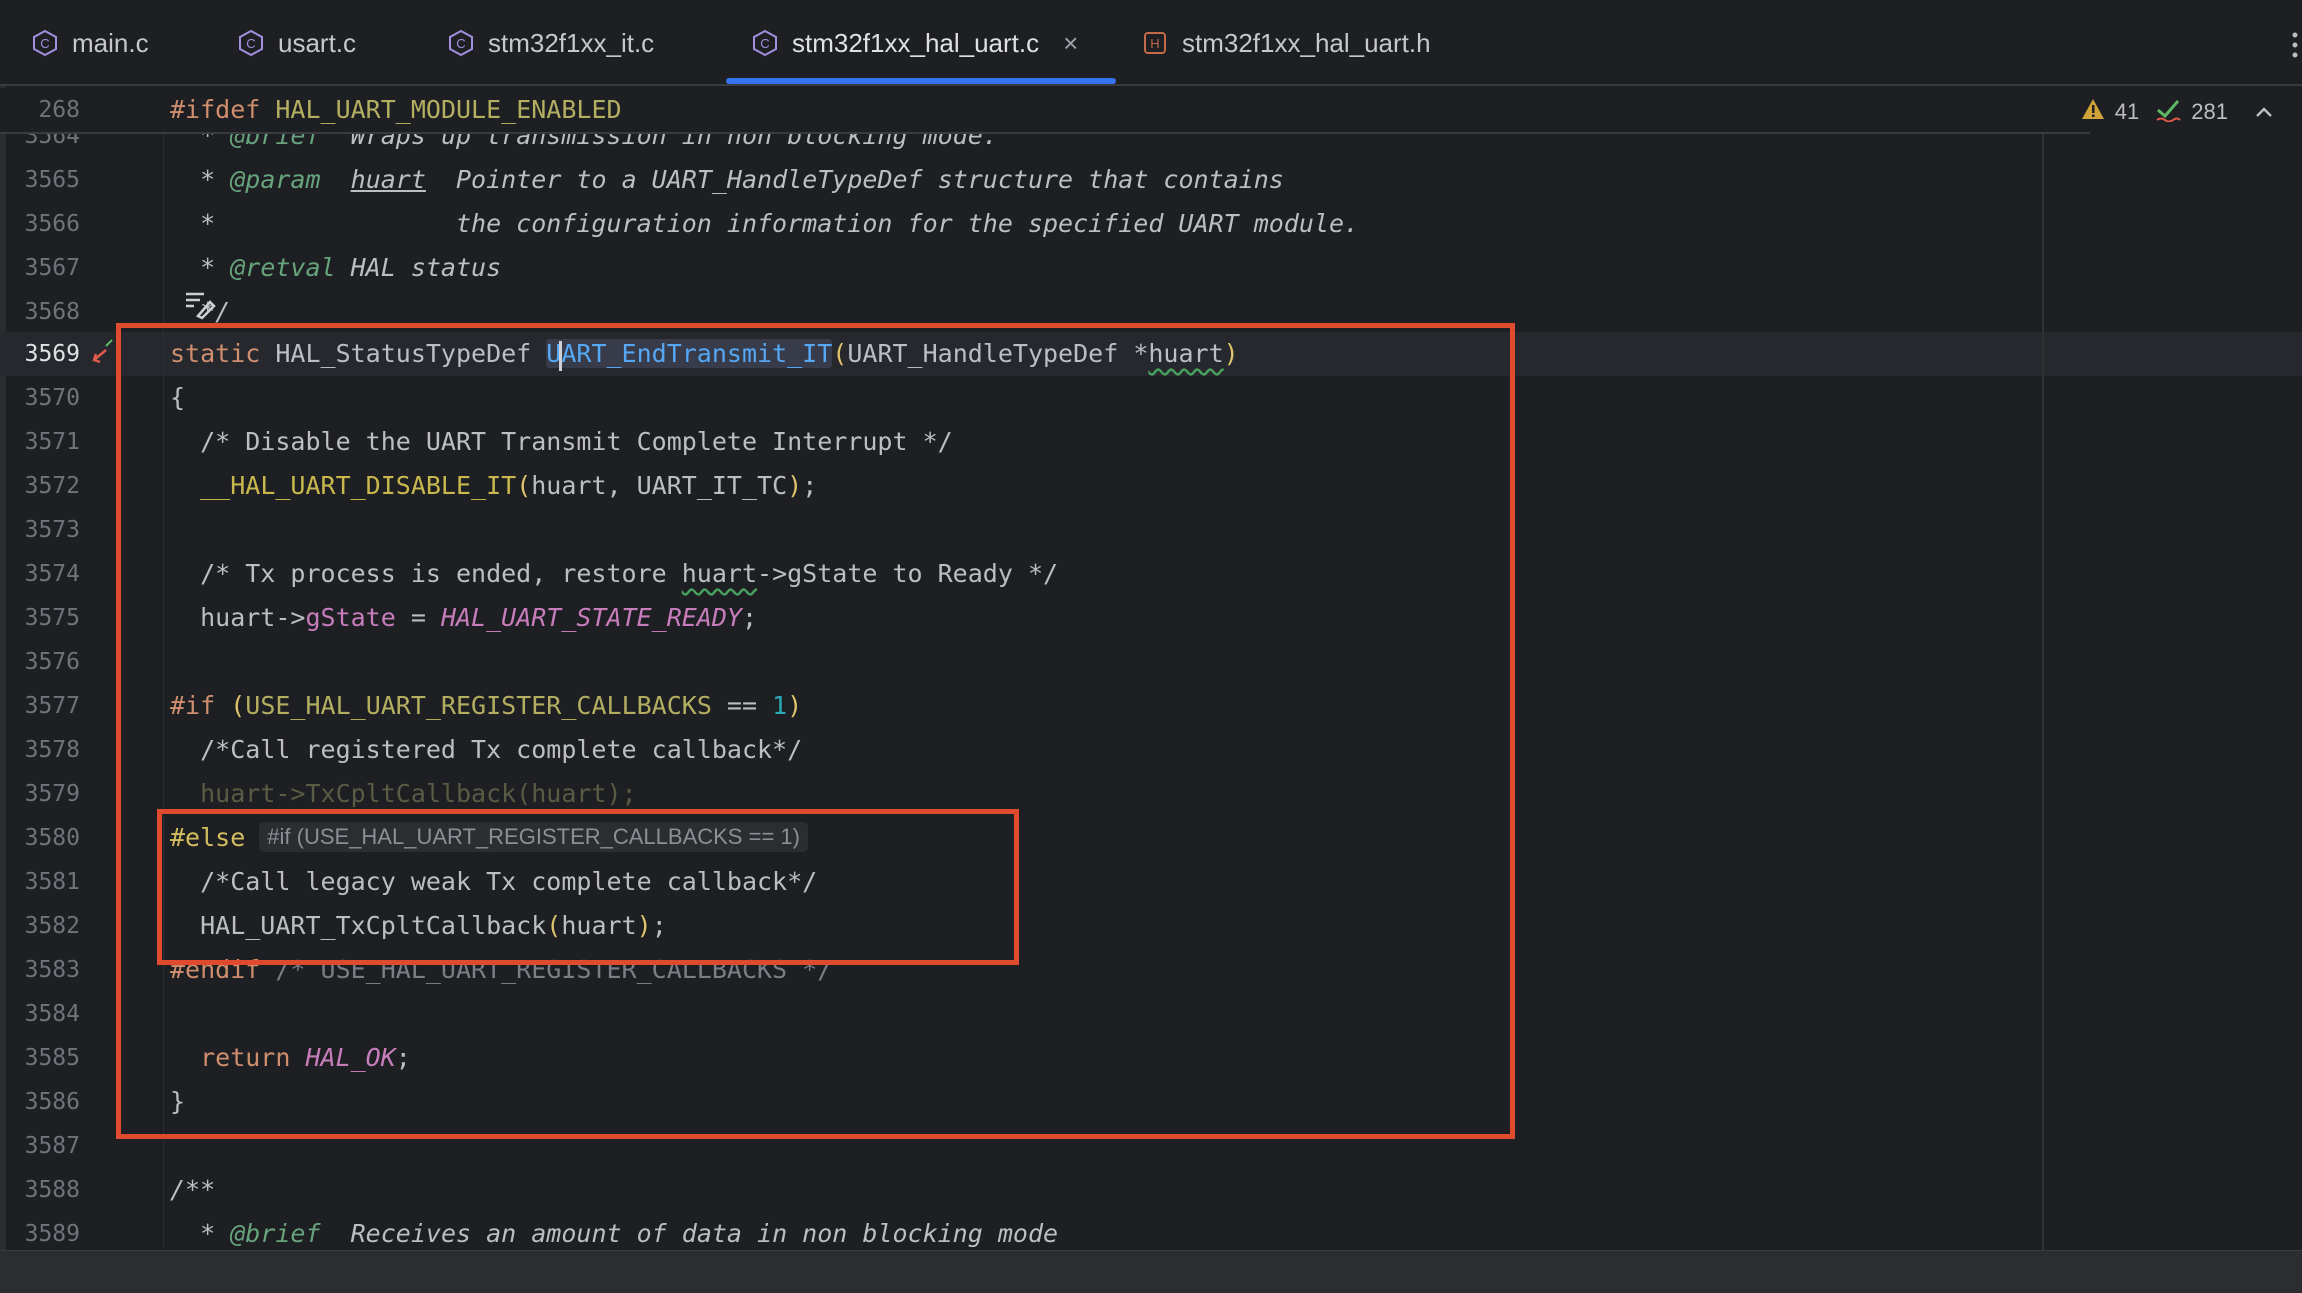  Describe the element at coordinates (921, 81) in the screenshot. I see `active-tab-indicator` at that location.